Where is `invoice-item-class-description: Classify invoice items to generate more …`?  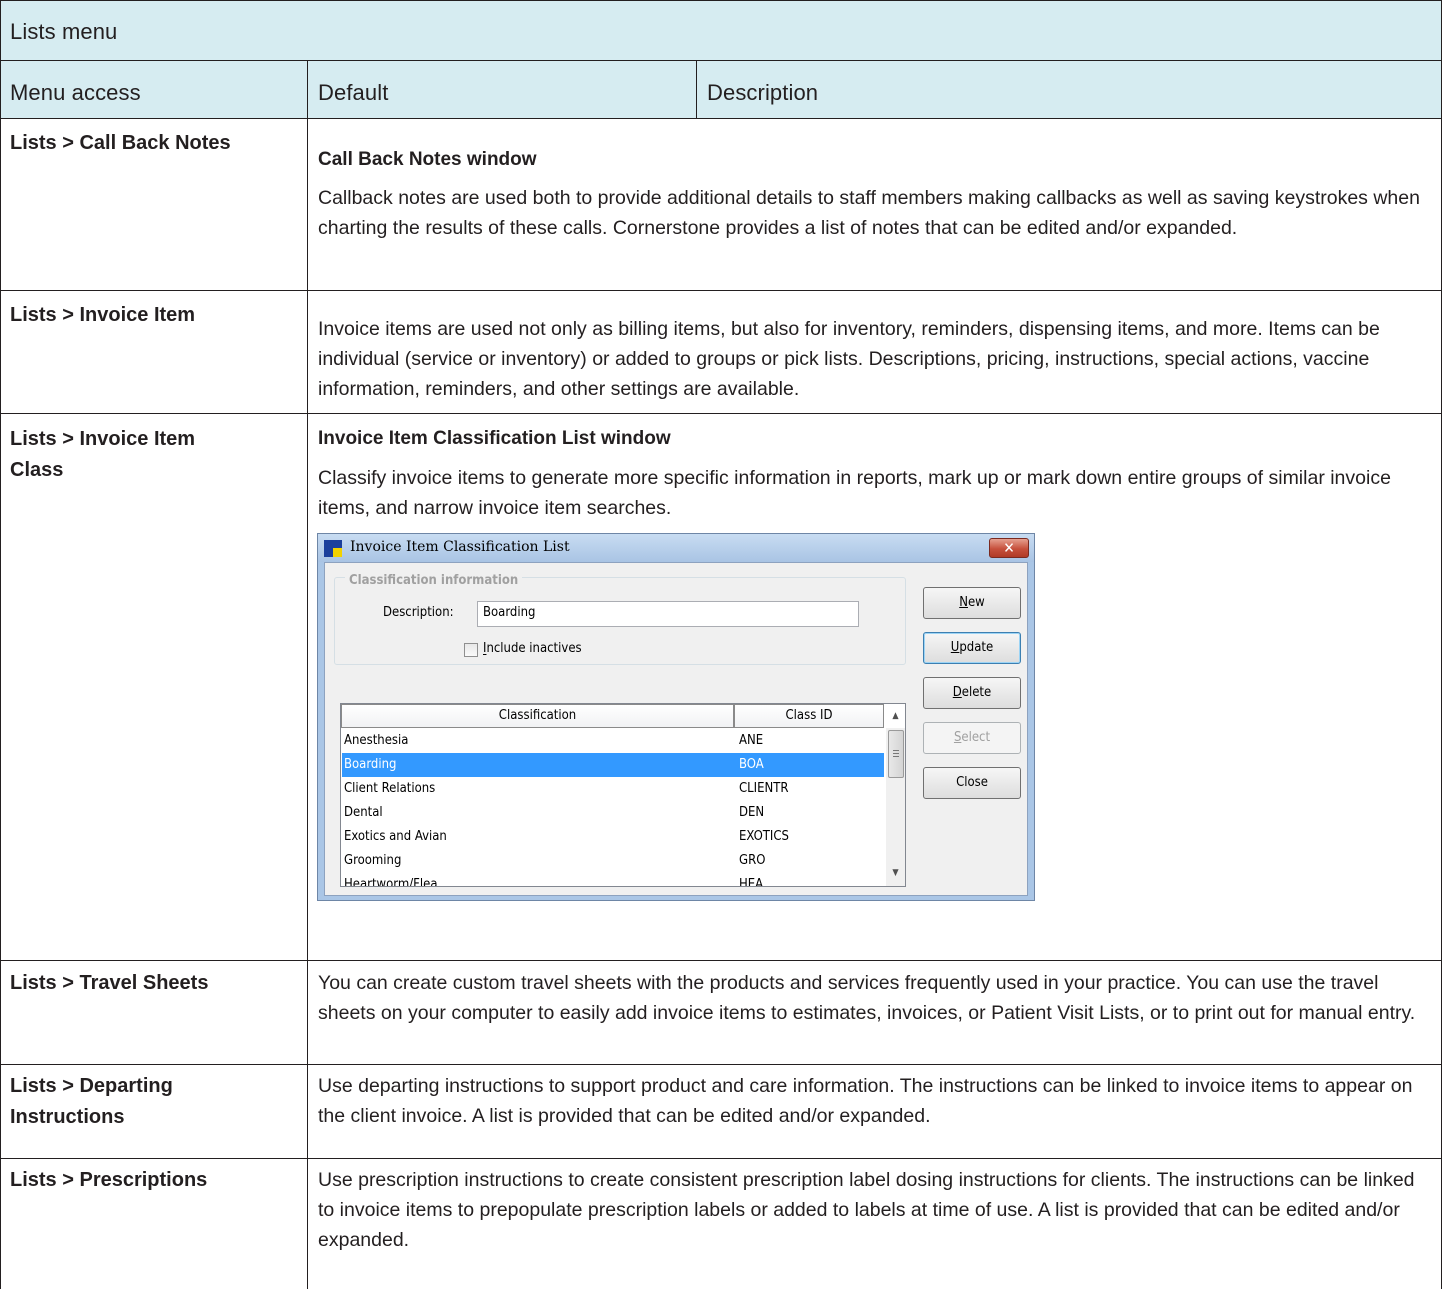 invoice-item-class-description: Classify invoice items to generate more … is located at coordinates (854, 493).